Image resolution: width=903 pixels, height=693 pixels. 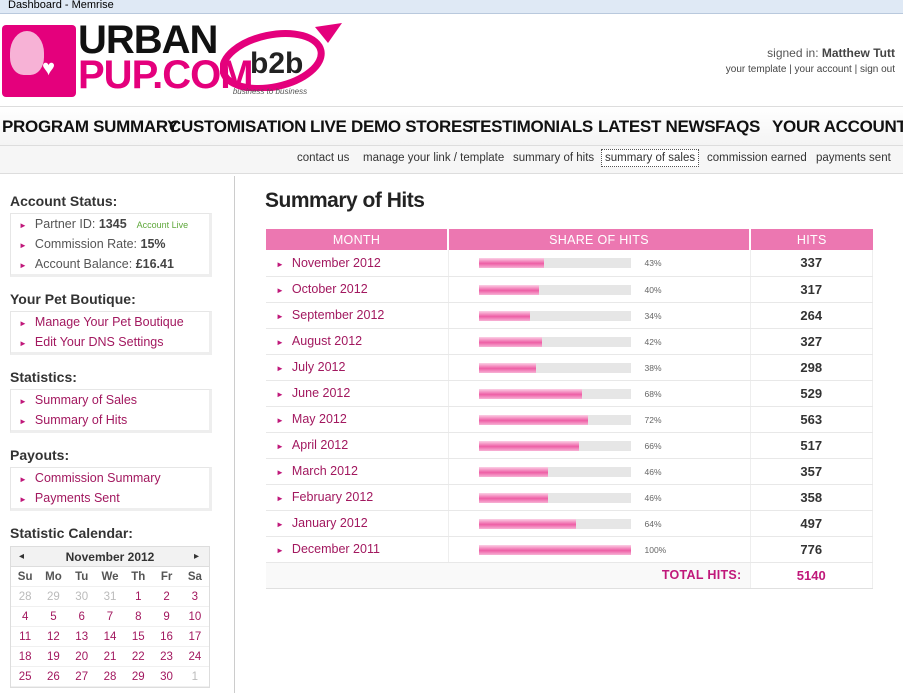 I want to click on edit-dns-settings-link: ► Edit Your DNS Settings, so click(x=110, y=342).